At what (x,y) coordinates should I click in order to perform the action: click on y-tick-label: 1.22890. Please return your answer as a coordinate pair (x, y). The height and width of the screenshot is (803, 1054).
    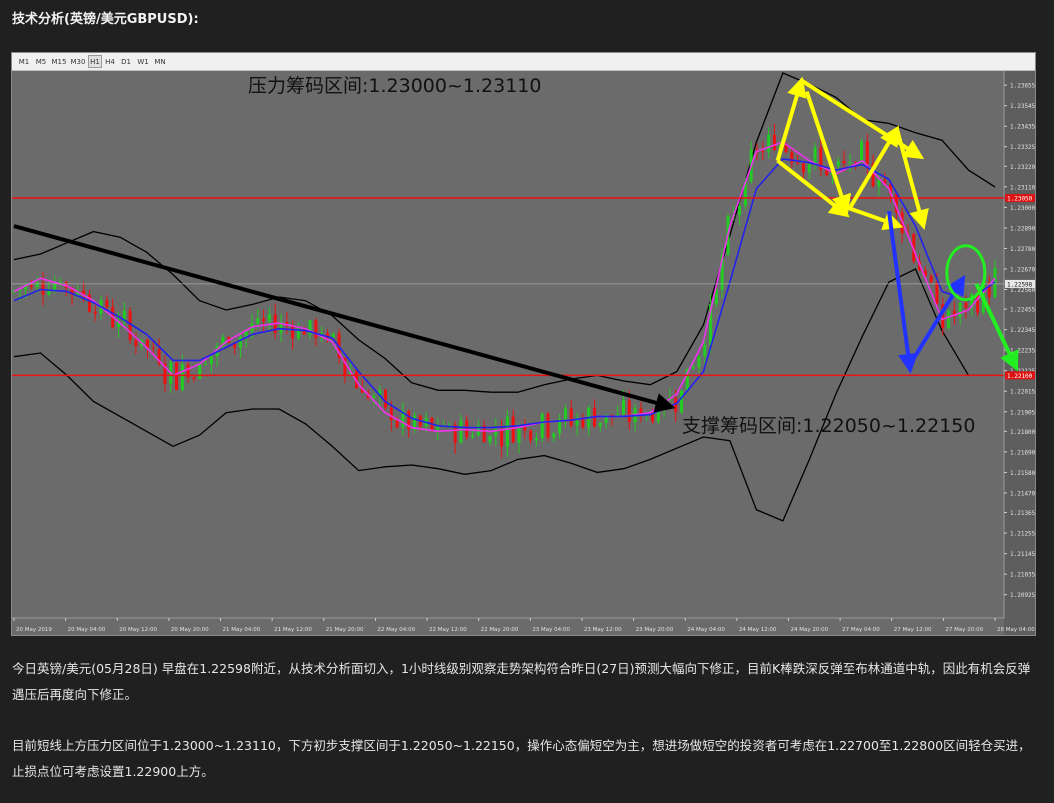
    Looking at the image, I should click on (1022, 228).